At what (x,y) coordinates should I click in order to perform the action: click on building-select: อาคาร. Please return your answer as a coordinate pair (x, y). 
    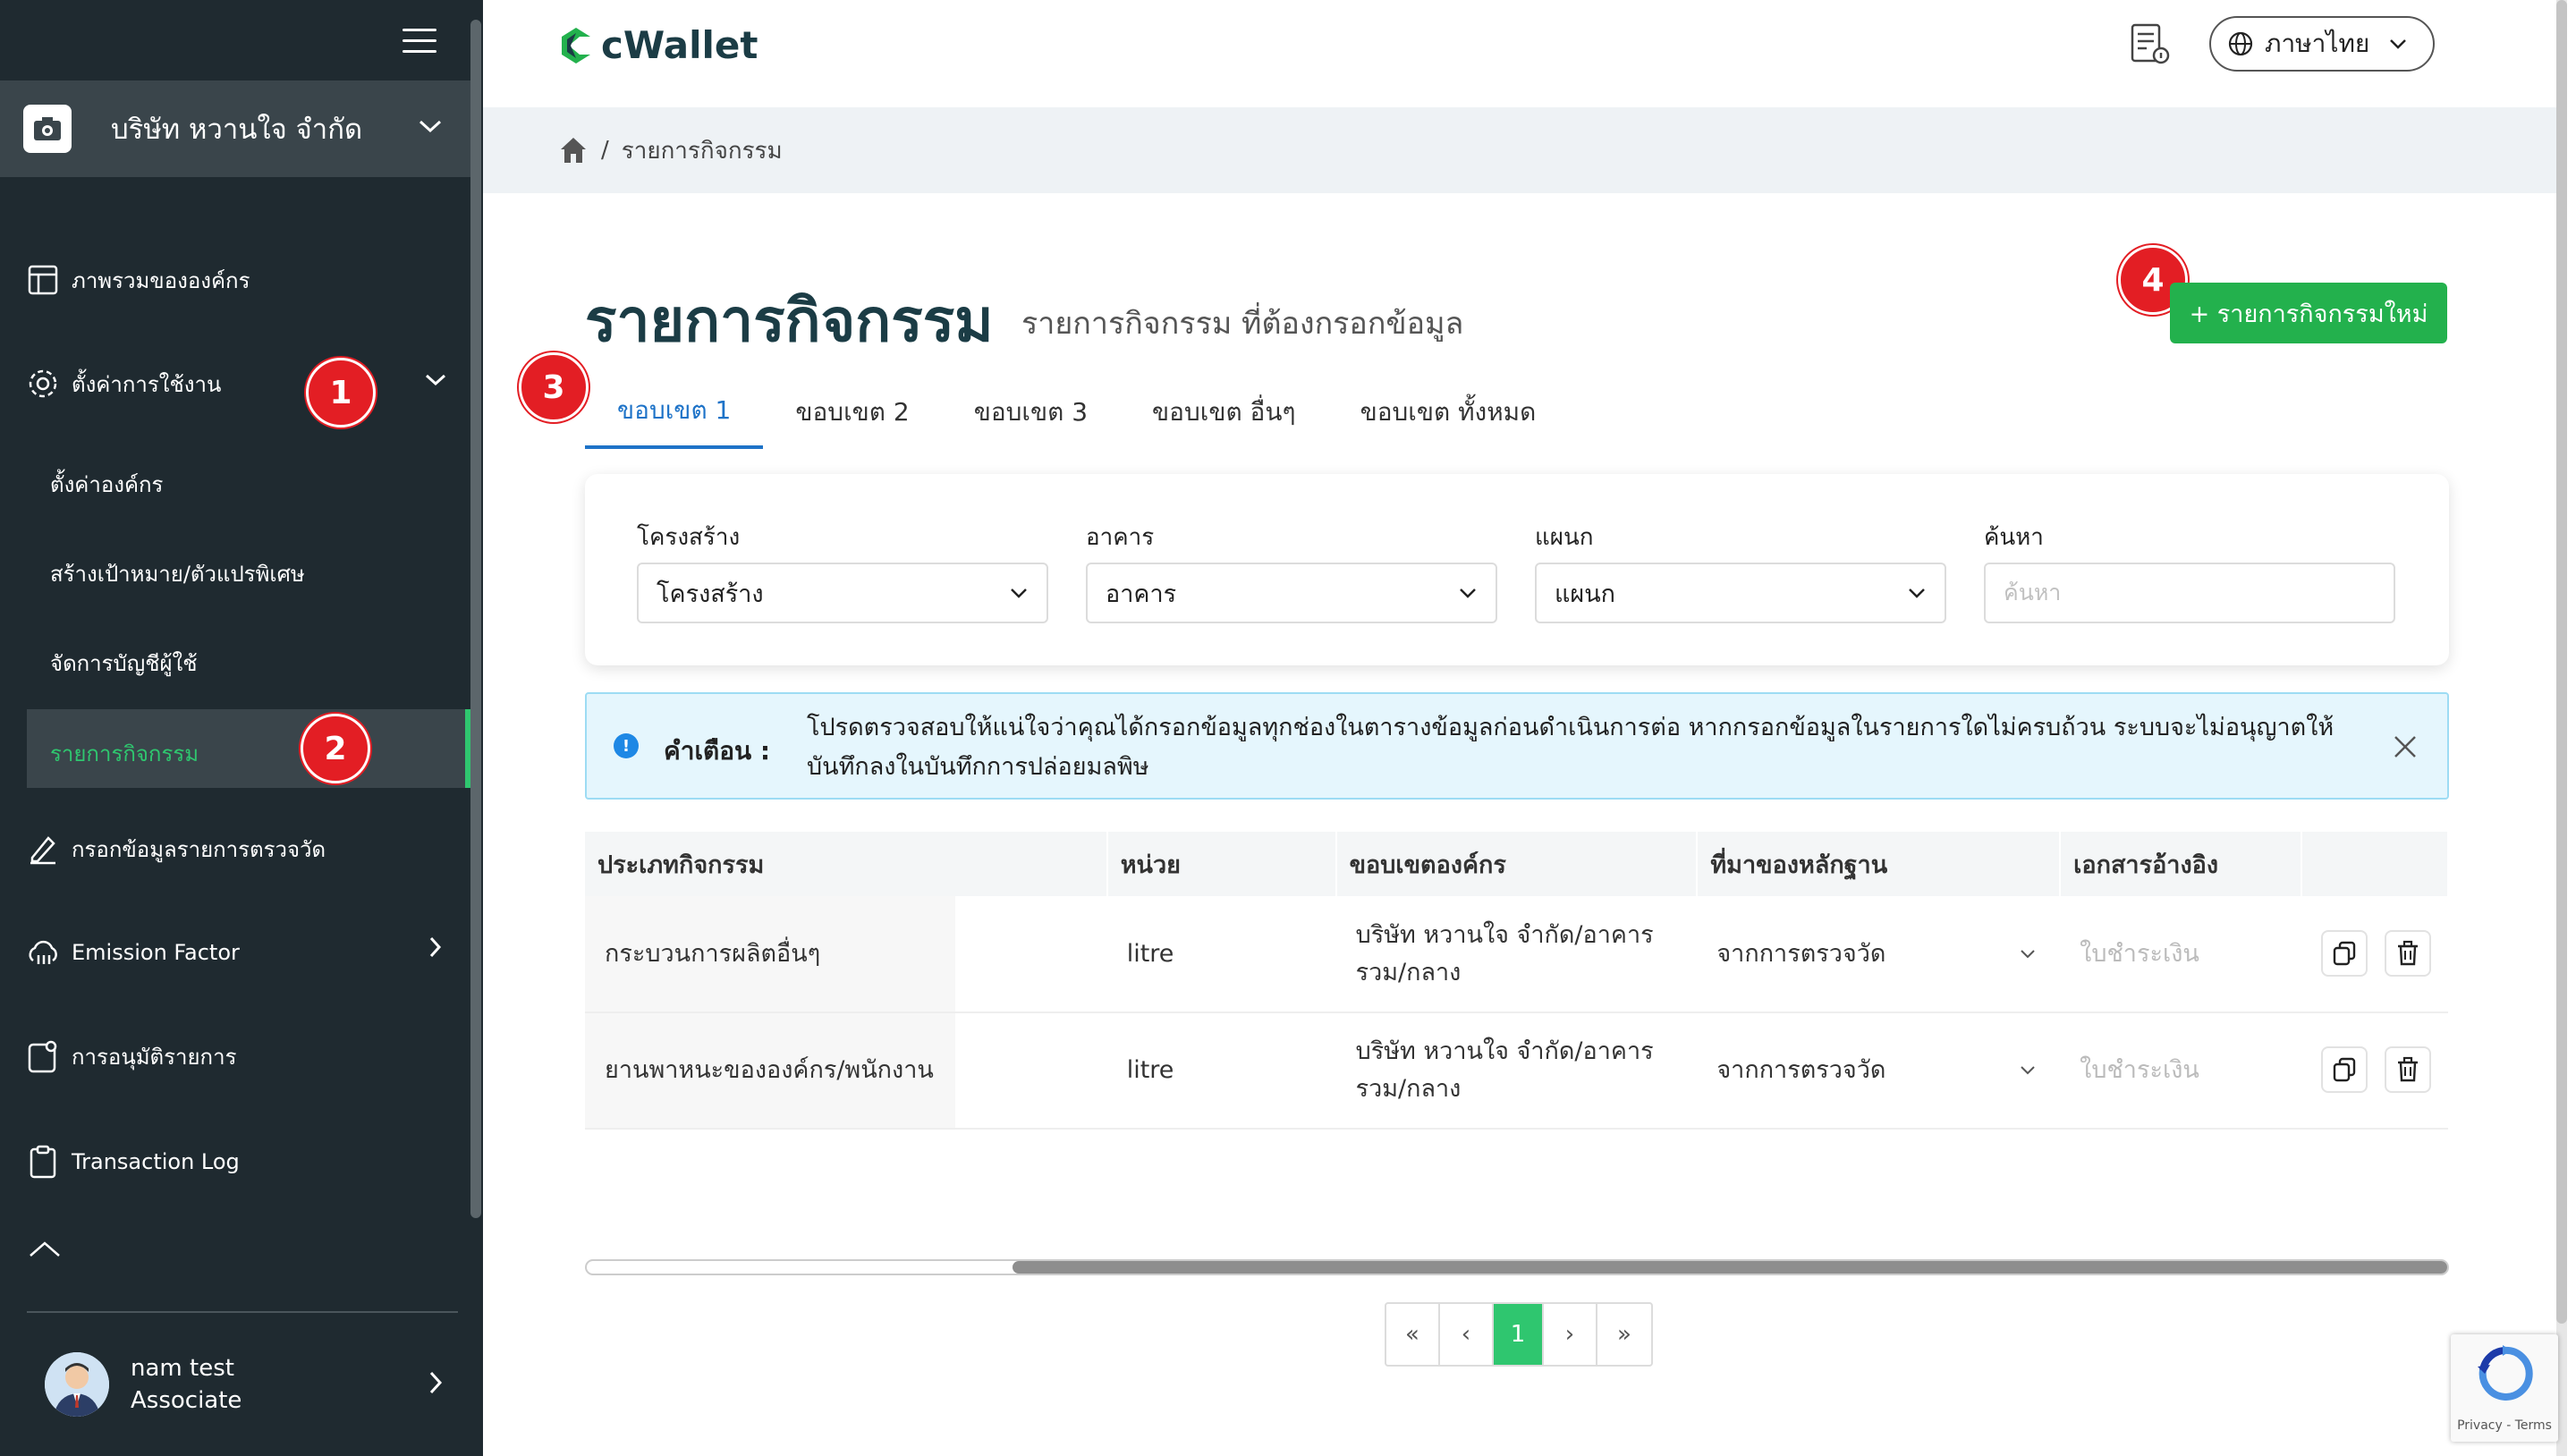
    Looking at the image, I should click on (1291, 593).